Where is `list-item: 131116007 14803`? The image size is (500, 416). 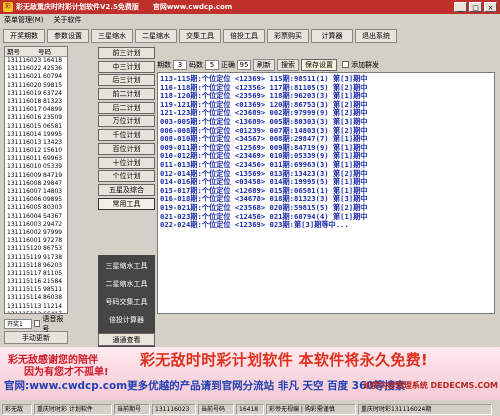
list-item: 131116007 14803 is located at coordinates (36, 192).